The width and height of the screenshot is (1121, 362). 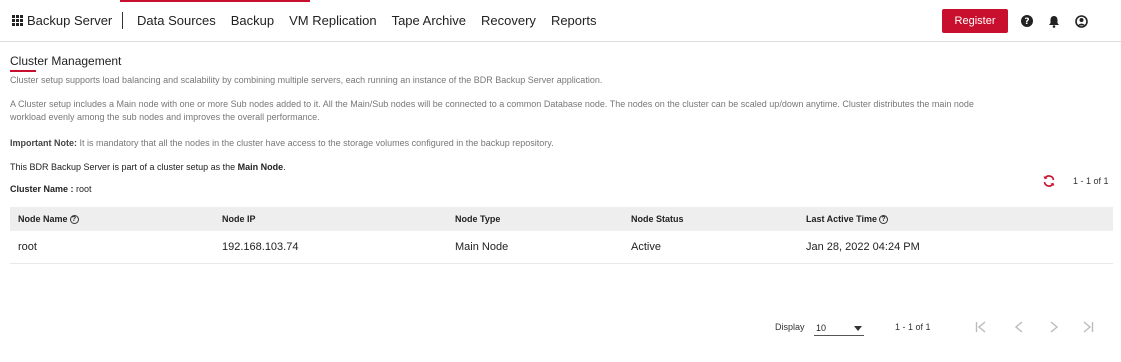 What do you see at coordinates (1091, 181) in the screenshot?
I see `range-indicator-top: 1 - 1 of 1` at bounding box center [1091, 181].